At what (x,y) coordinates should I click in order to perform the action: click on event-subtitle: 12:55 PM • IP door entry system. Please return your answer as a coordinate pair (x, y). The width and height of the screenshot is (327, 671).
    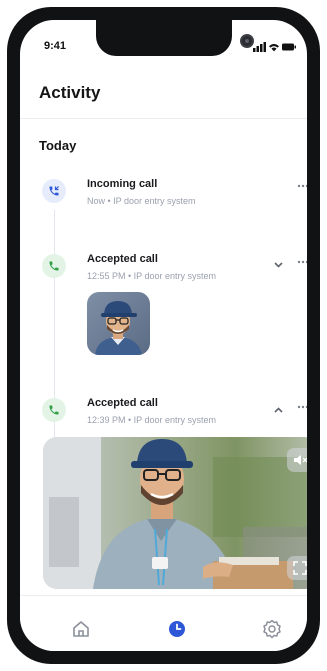
    Looking at the image, I should click on (152, 276).